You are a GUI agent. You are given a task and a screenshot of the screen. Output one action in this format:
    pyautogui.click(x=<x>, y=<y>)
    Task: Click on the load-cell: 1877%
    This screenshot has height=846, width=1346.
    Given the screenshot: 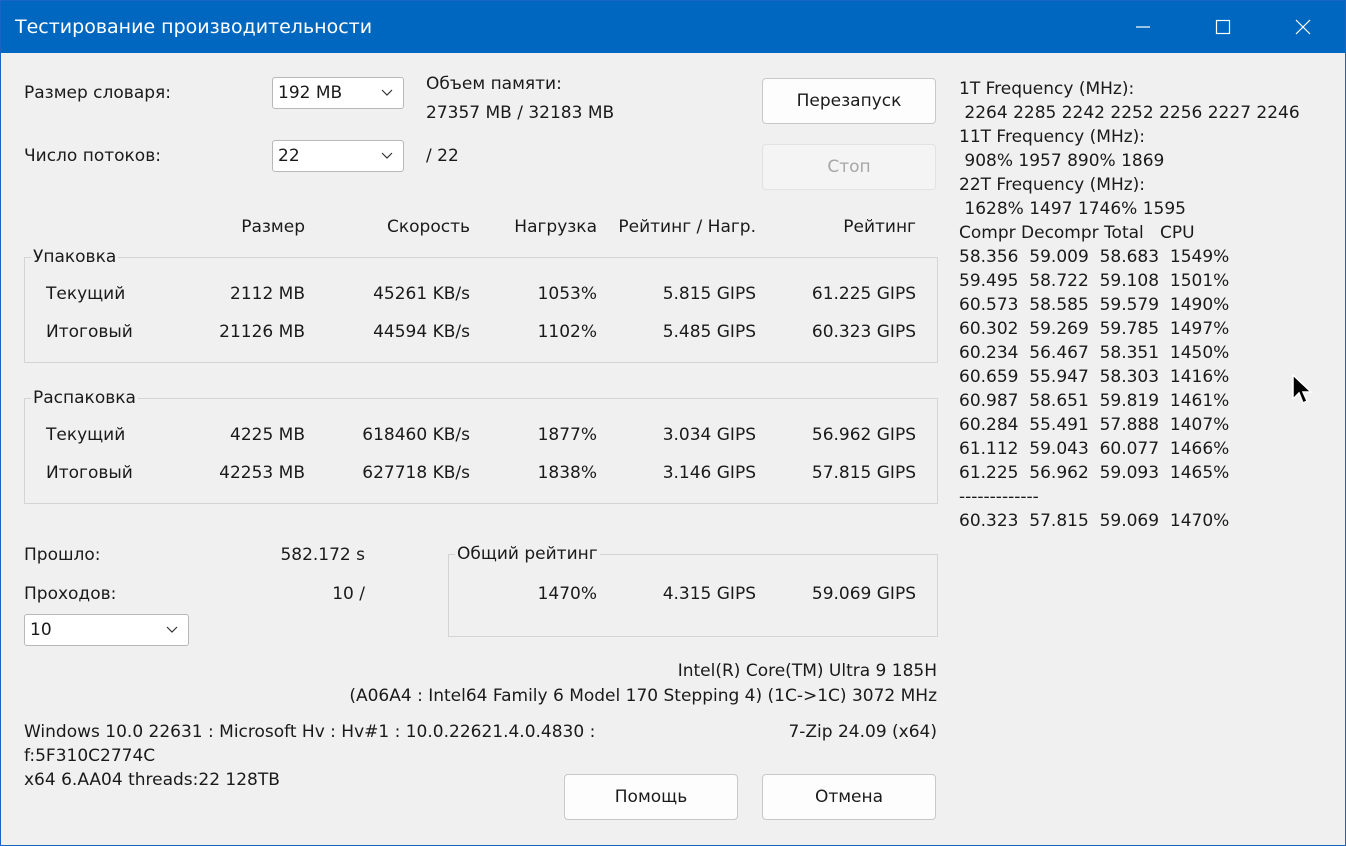 What is the action you would take?
    pyautogui.click(x=567, y=435)
    